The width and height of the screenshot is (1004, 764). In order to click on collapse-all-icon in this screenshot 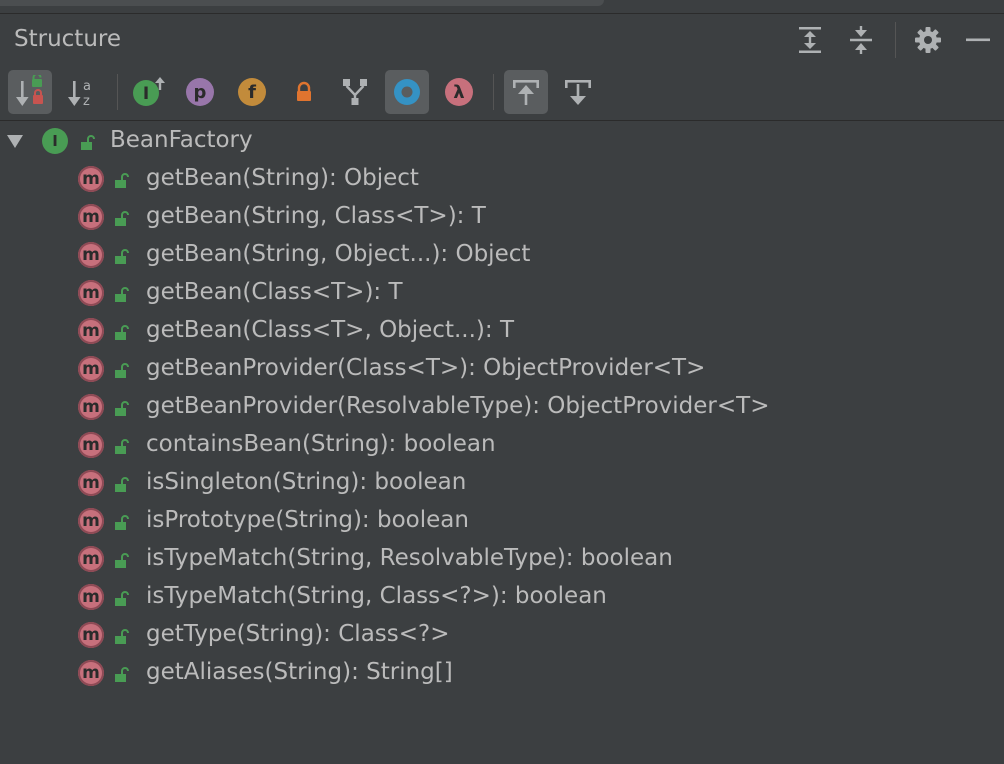, I will do `click(861, 40)`.